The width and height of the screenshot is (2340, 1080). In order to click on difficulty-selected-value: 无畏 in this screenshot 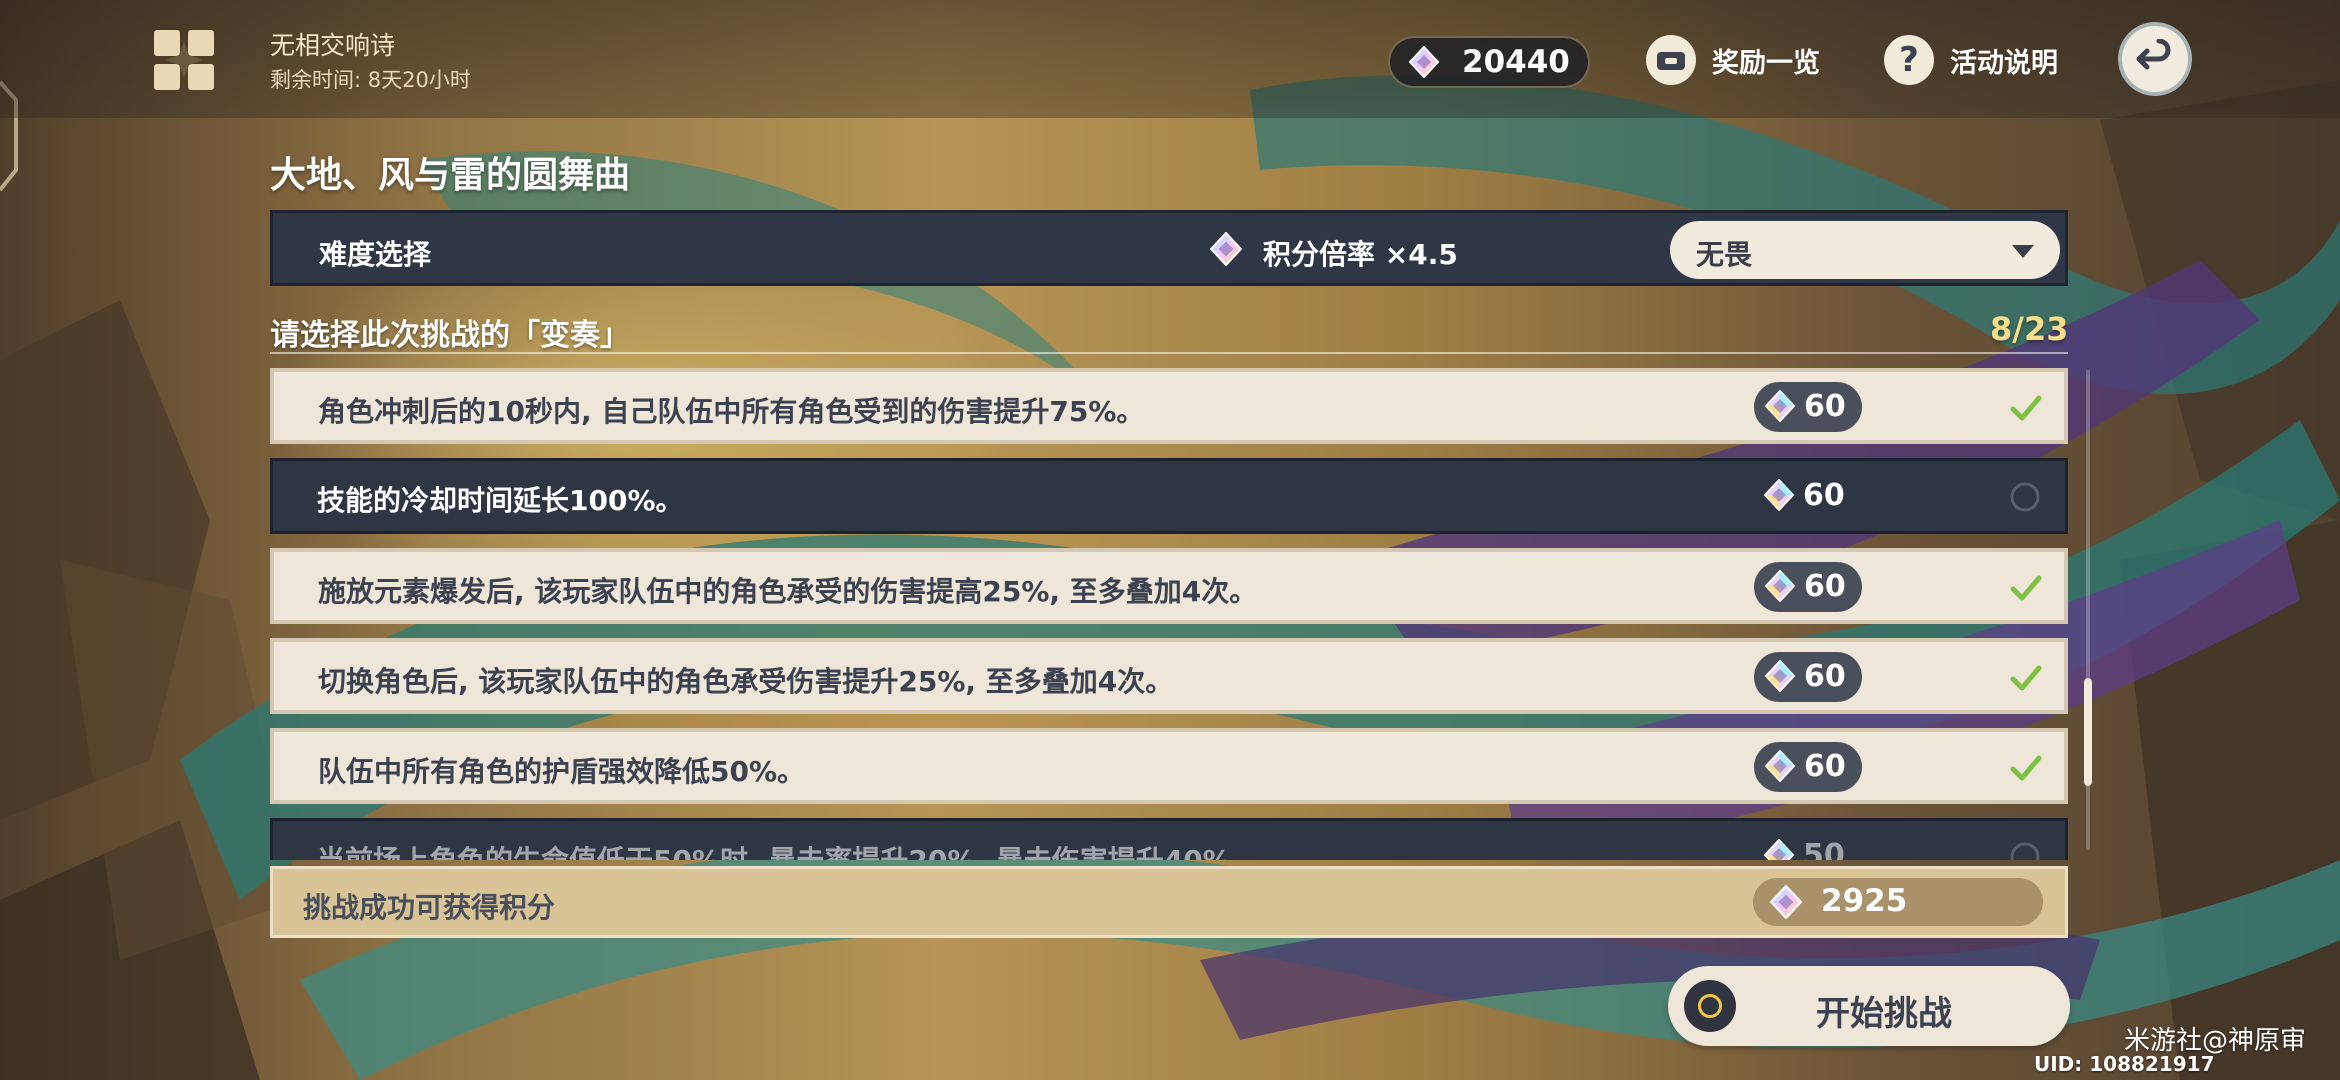, I will do `click(1724, 254)`.